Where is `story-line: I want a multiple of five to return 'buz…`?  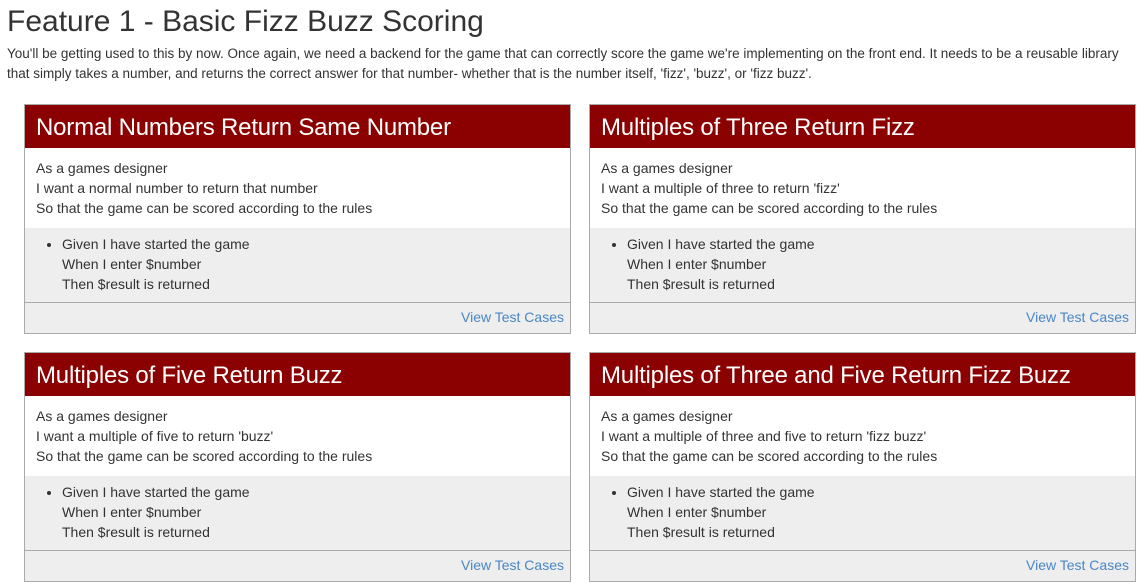 story-line: I want a multiple of five to return 'buz… is located at coordinates (155, 436).